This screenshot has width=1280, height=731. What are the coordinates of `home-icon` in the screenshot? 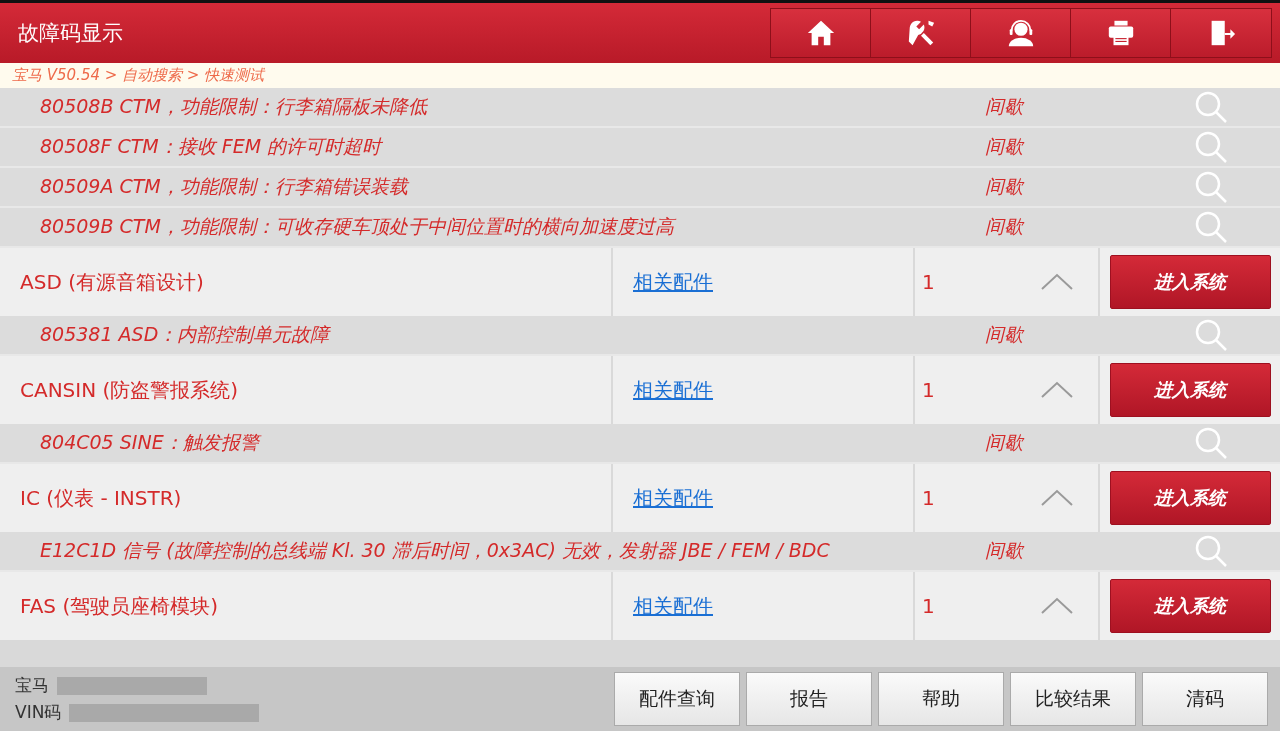 It's located at (820, 33).